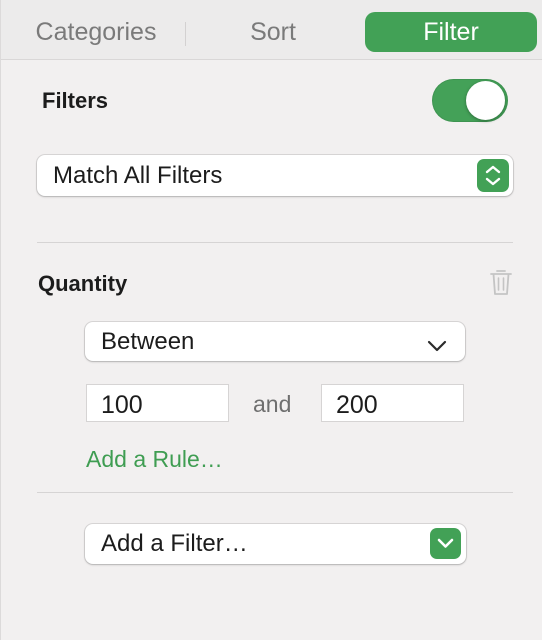 This screenshot has height=640, width=542. I want to click on tab-sort: Sort, so click(273, 32).